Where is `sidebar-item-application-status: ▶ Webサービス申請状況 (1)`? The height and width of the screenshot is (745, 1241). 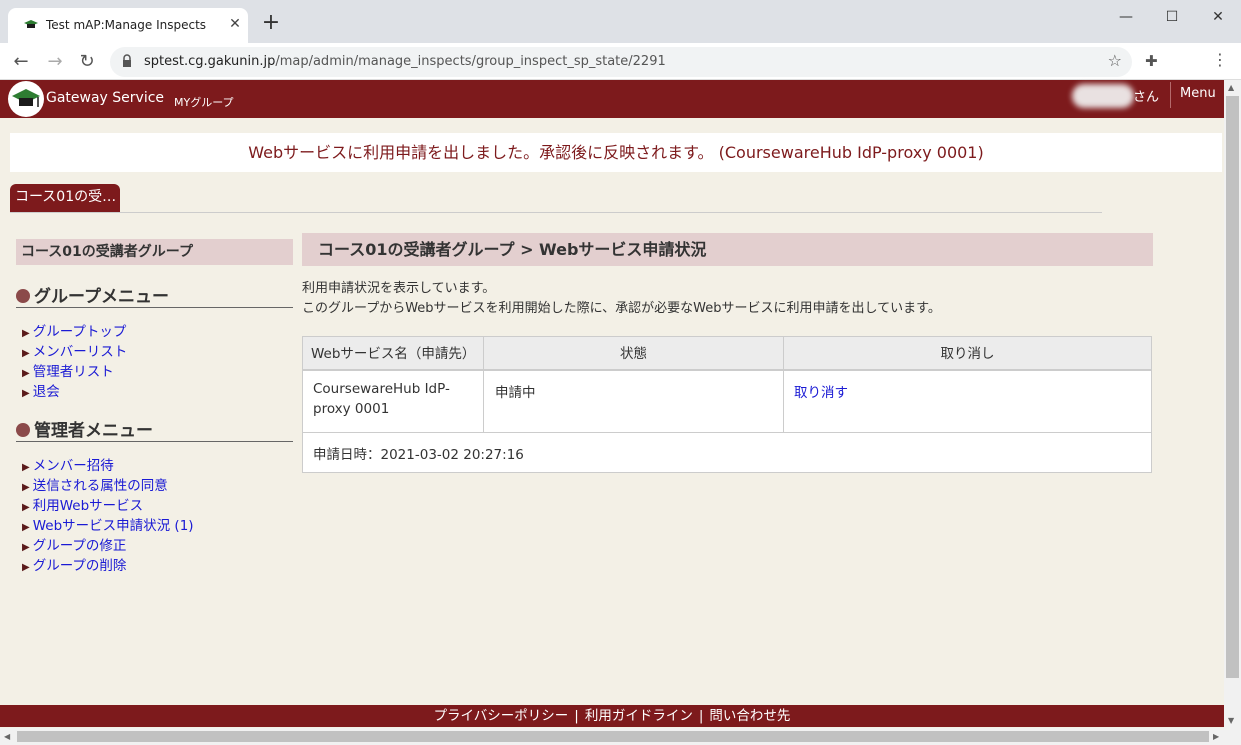
sidebar-item-application-status: ▶ Webサービス申請状況 (1) is located at coordinates (108, 524).